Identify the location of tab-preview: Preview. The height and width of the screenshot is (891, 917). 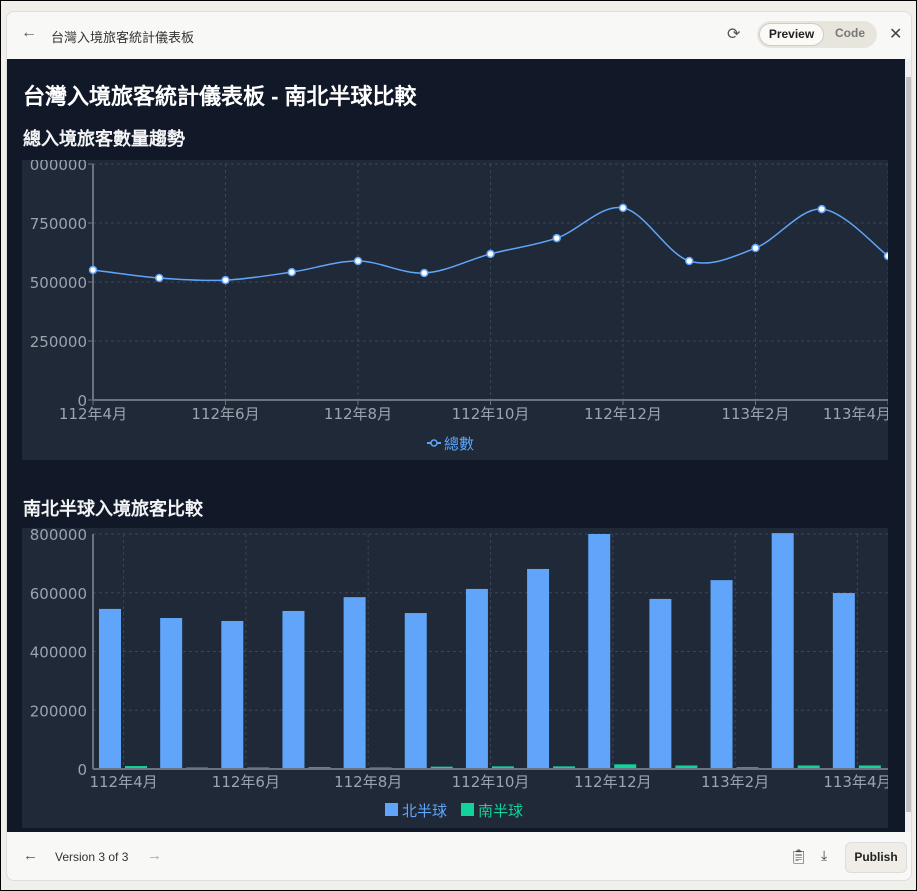
(791, 34).